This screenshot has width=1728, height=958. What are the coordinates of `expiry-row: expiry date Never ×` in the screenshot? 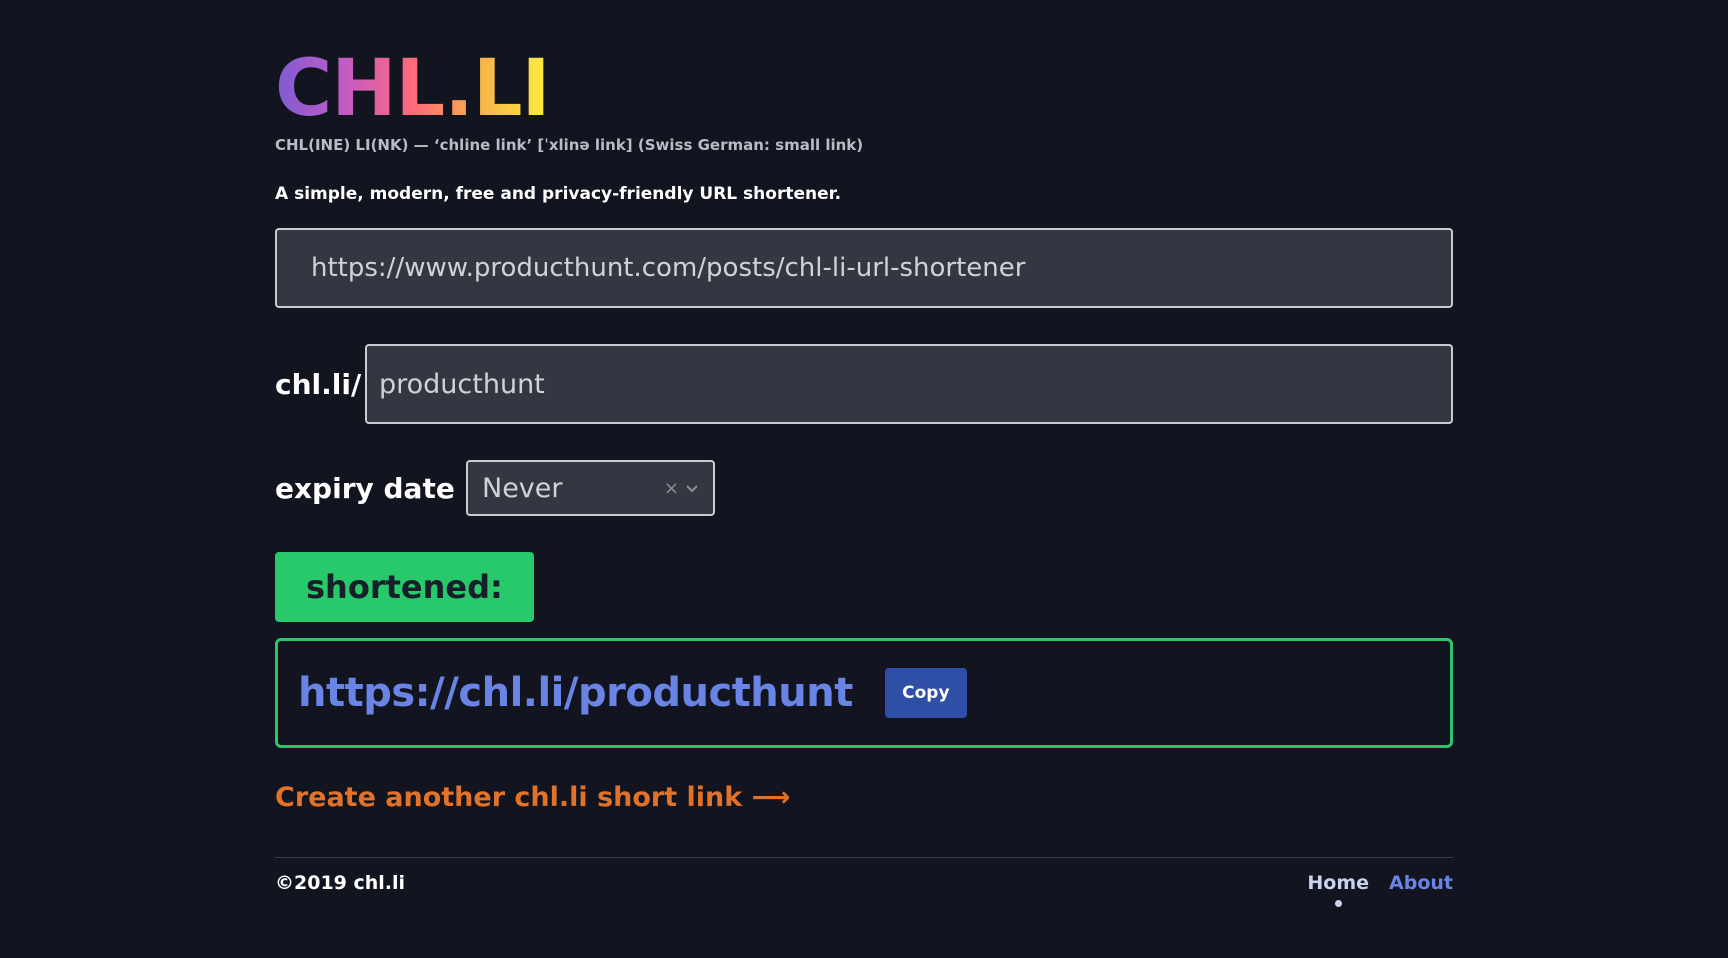 It's located at (864, 488).